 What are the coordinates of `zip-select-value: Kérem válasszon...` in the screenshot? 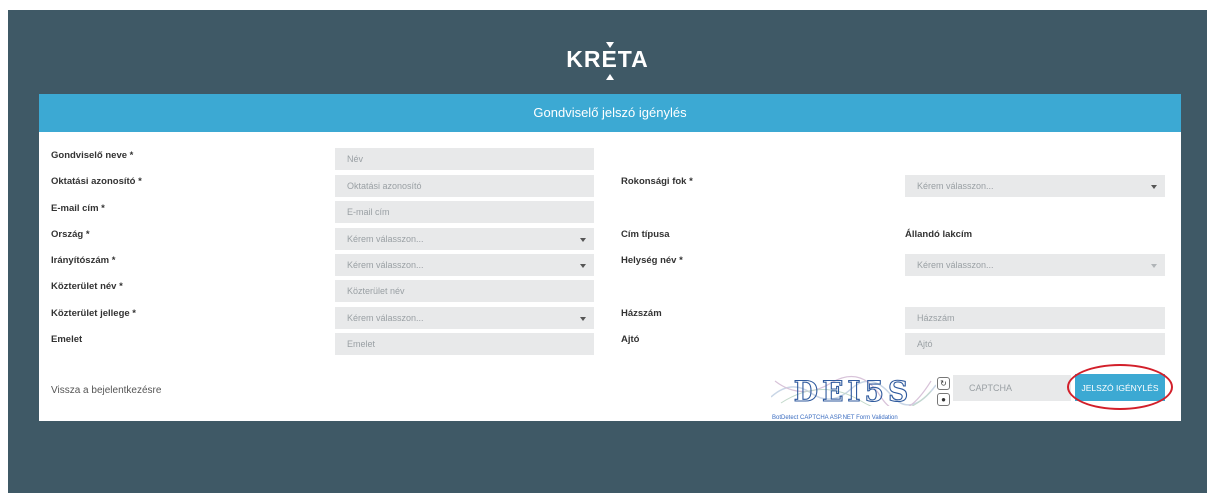 It's located at (385, 265).